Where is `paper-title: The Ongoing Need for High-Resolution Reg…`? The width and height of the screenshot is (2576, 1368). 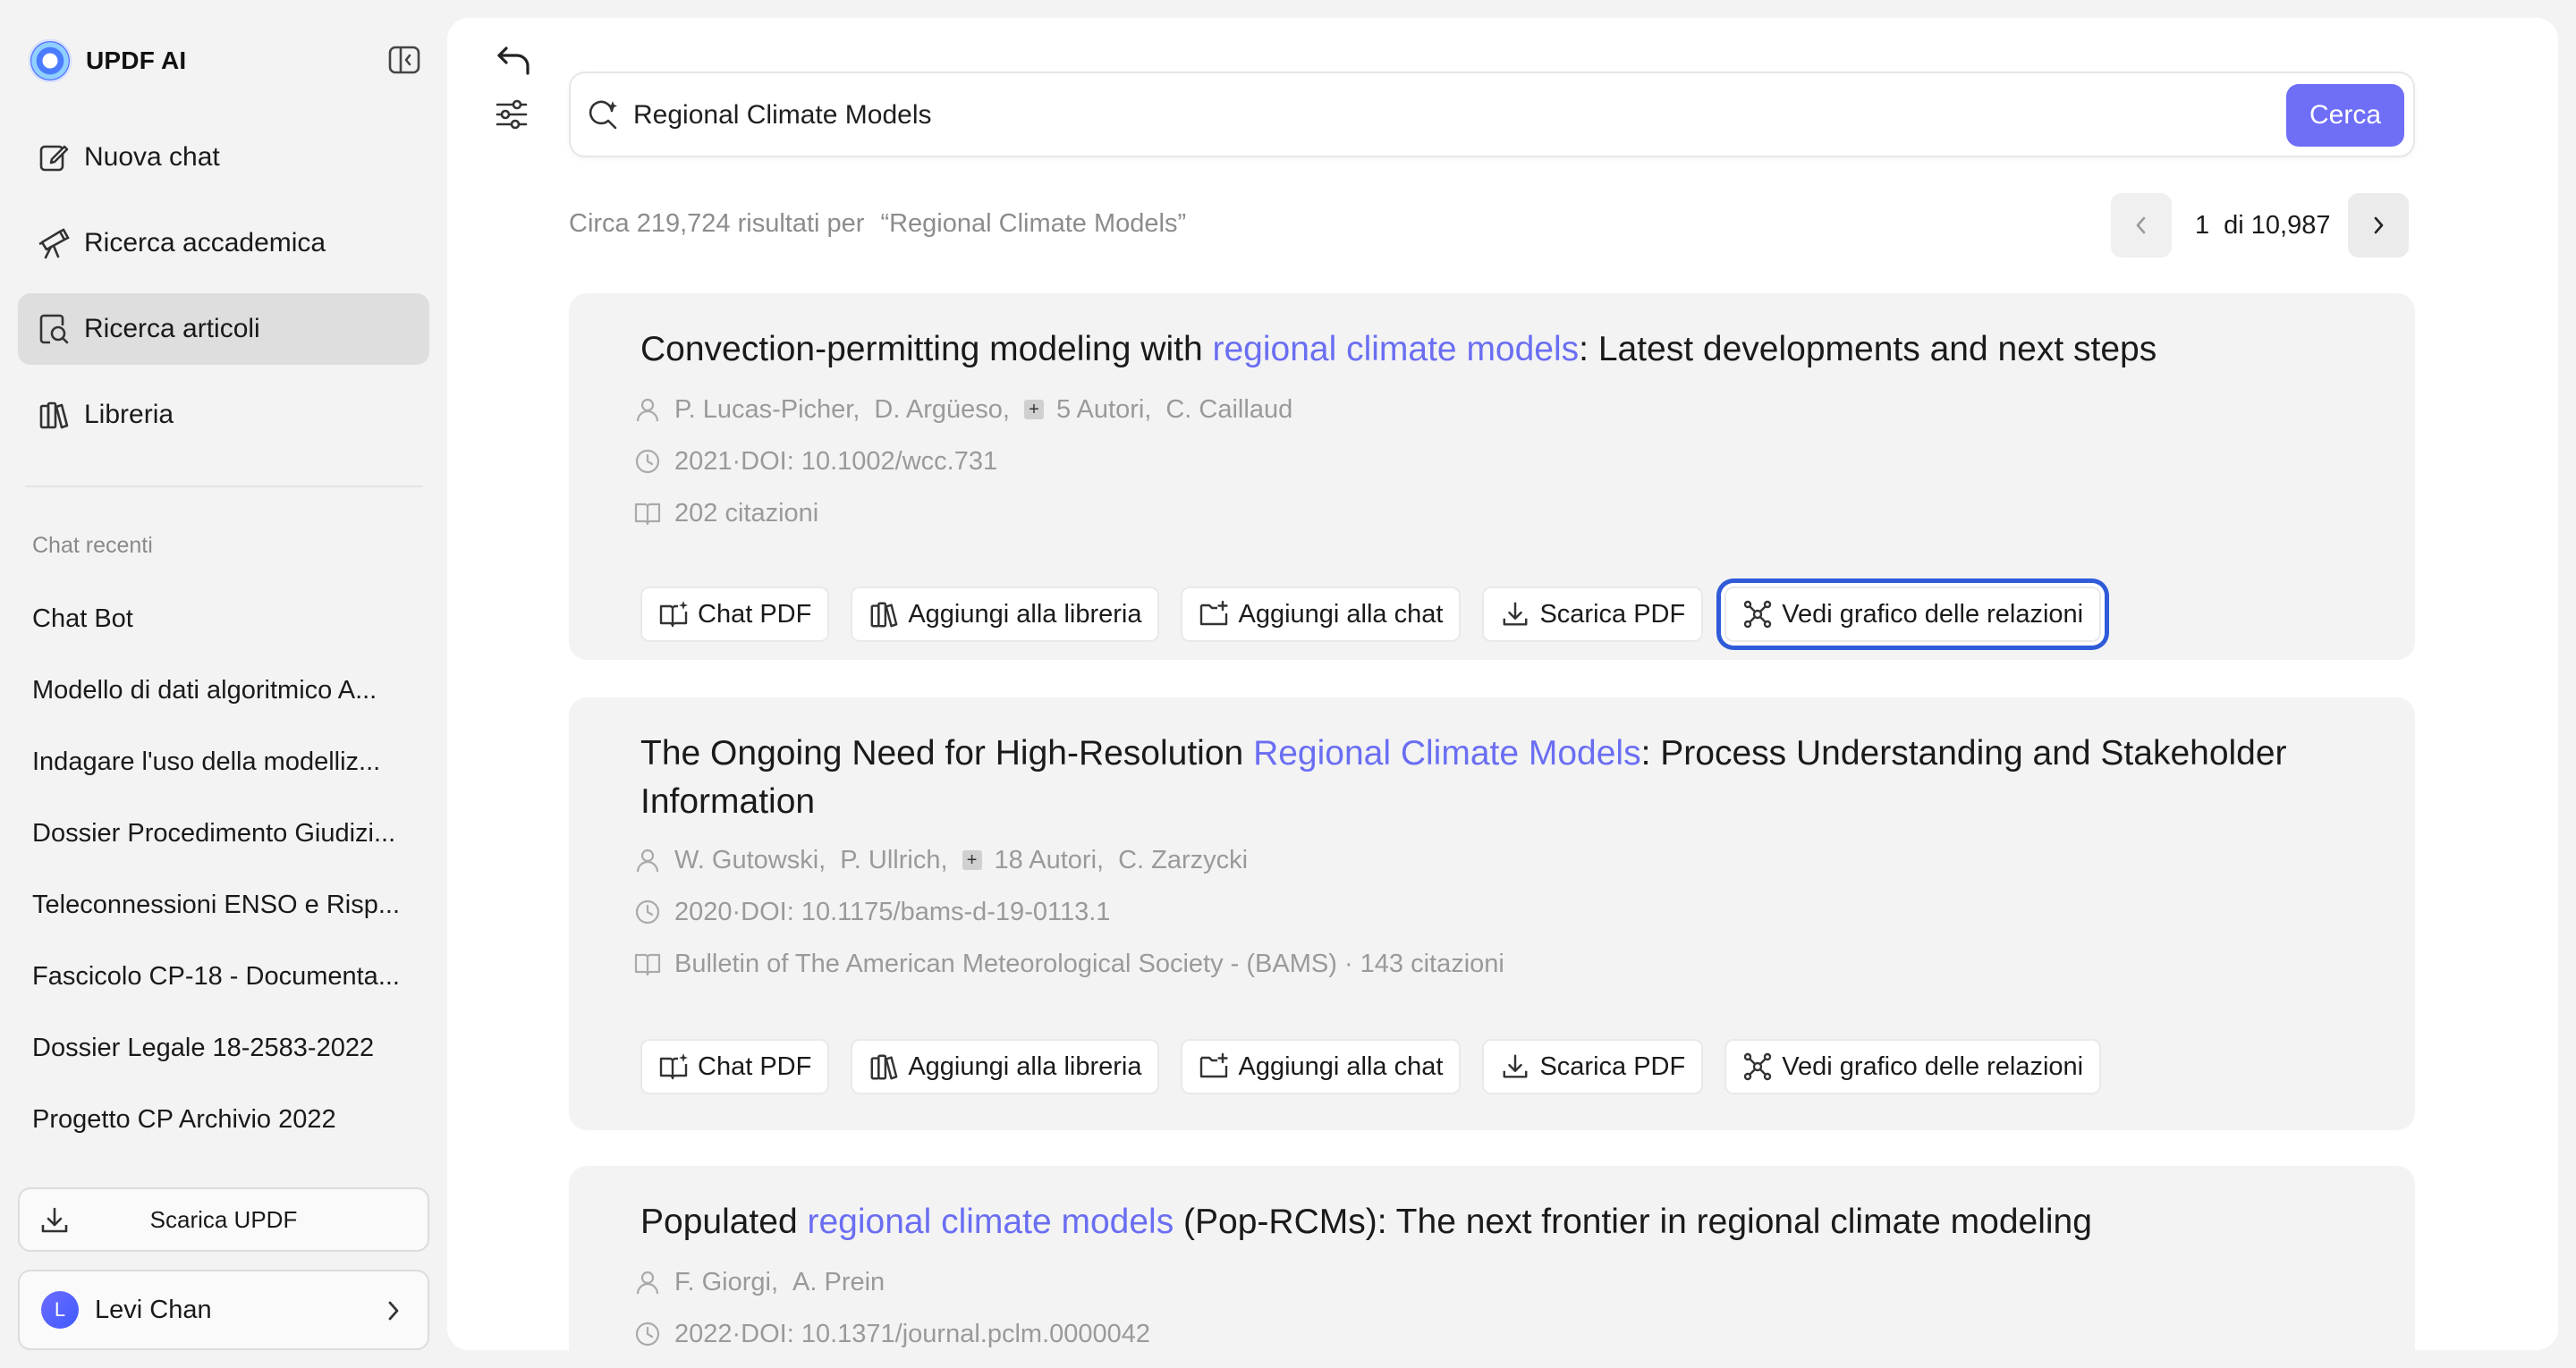 paper-title: The Ongoing Need for High-Resolution Reg… is located at coordinates (1499, 778).